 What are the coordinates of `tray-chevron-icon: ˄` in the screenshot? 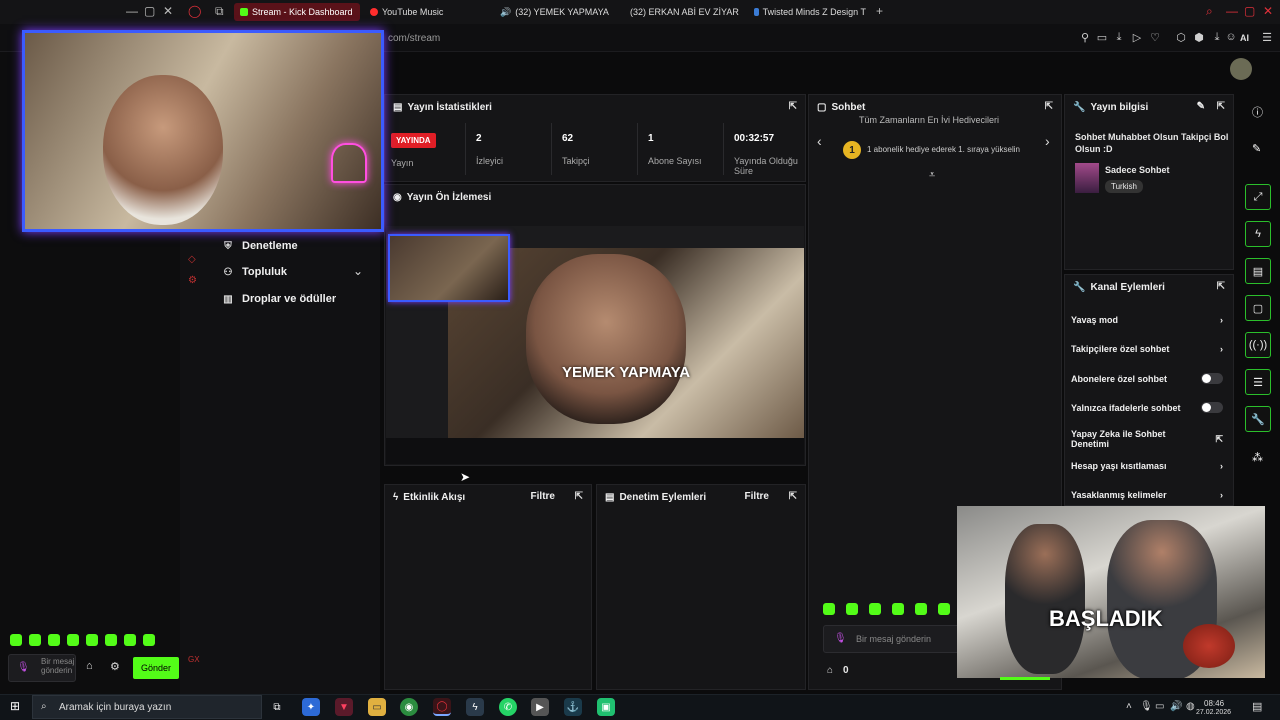 It's located at (1129, 706).